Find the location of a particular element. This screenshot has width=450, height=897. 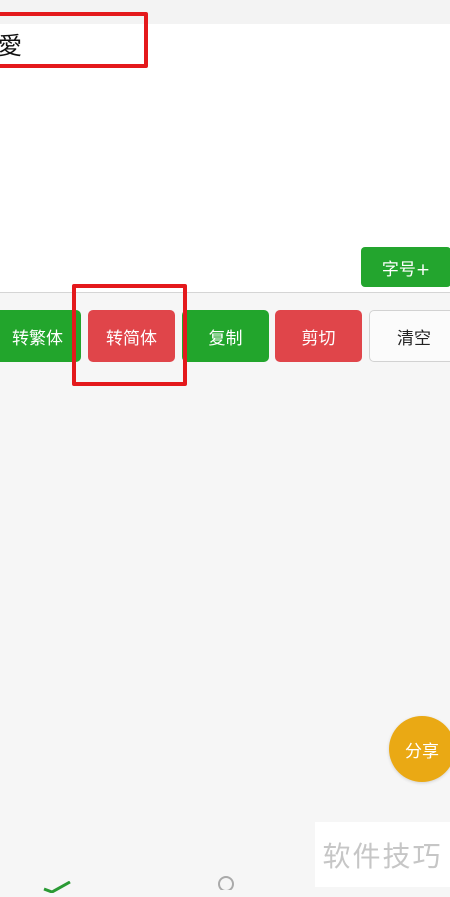

to-traditional-button: 转繁体 is located at coordinates (40, 336).